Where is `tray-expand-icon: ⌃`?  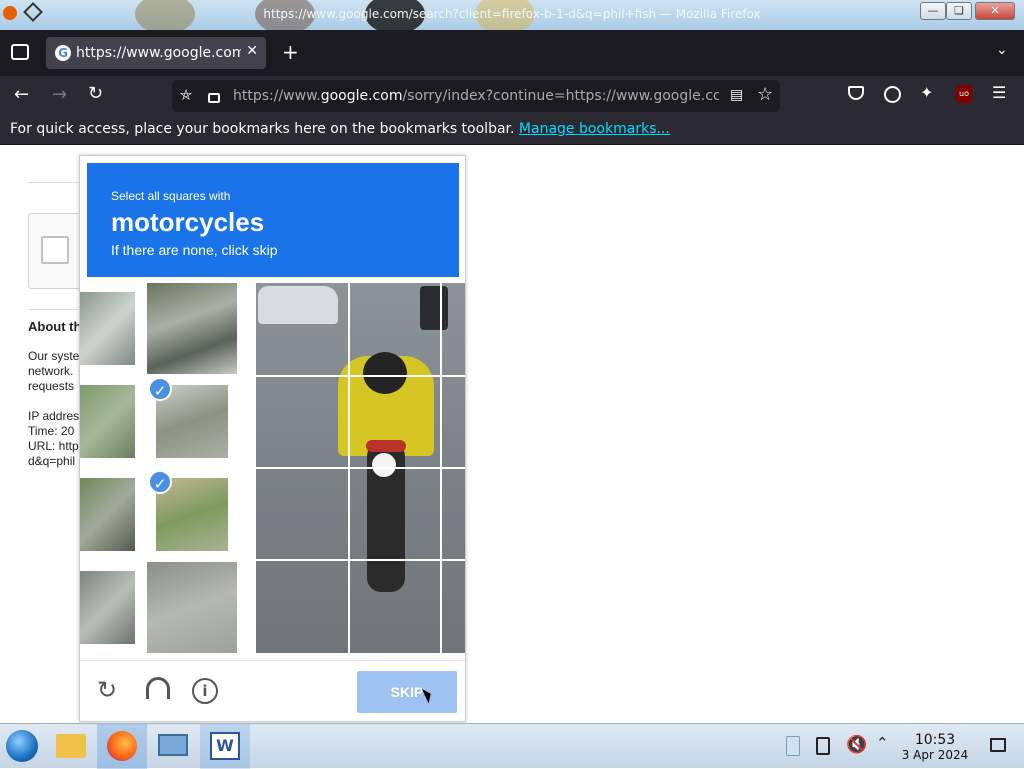 tray-expand-icon: ⌃ is located at coordinates (882, 743).